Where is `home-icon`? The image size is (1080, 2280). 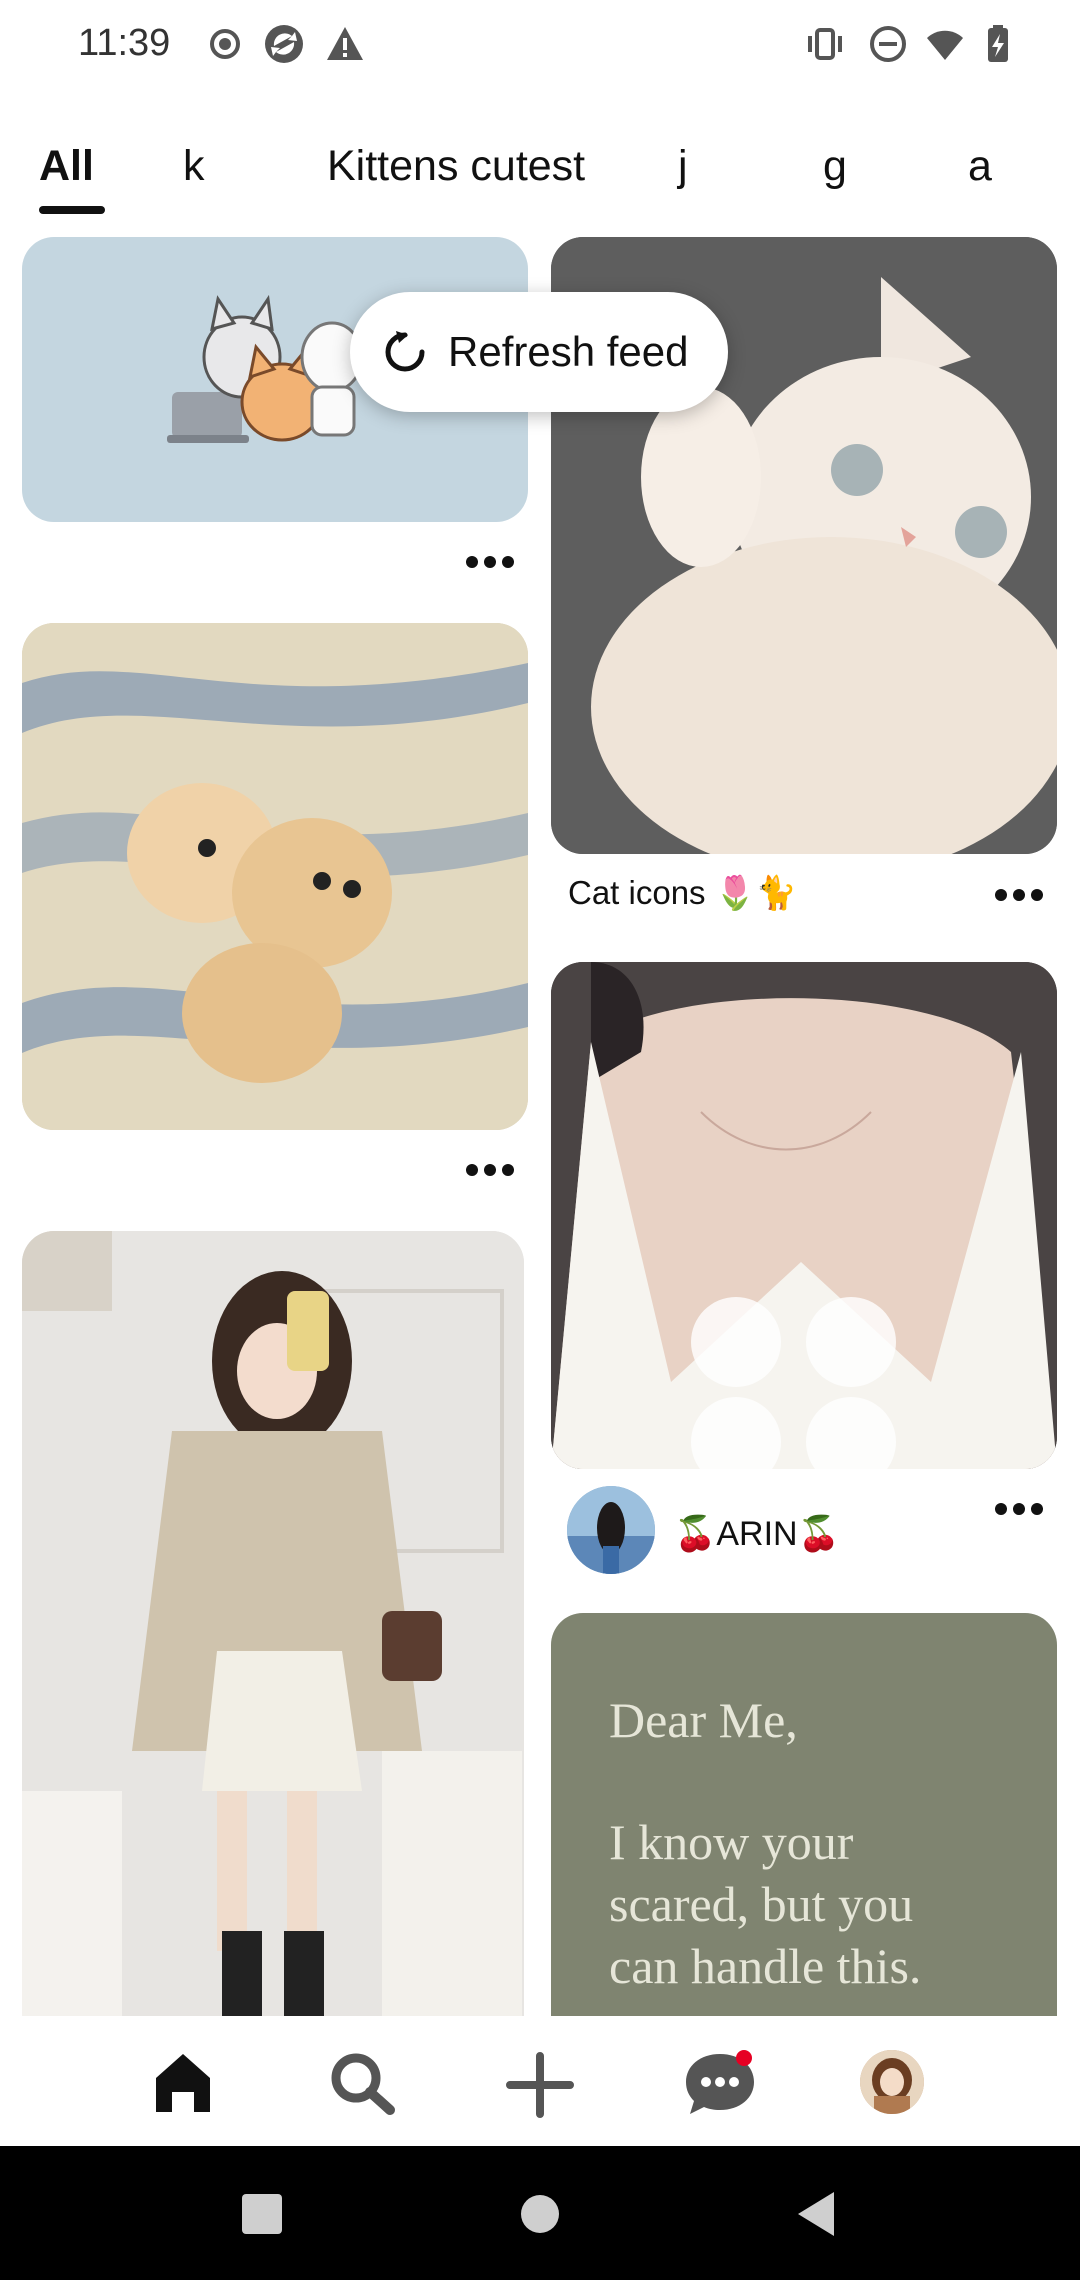 home-icon is located at coordinates (183, 2082).